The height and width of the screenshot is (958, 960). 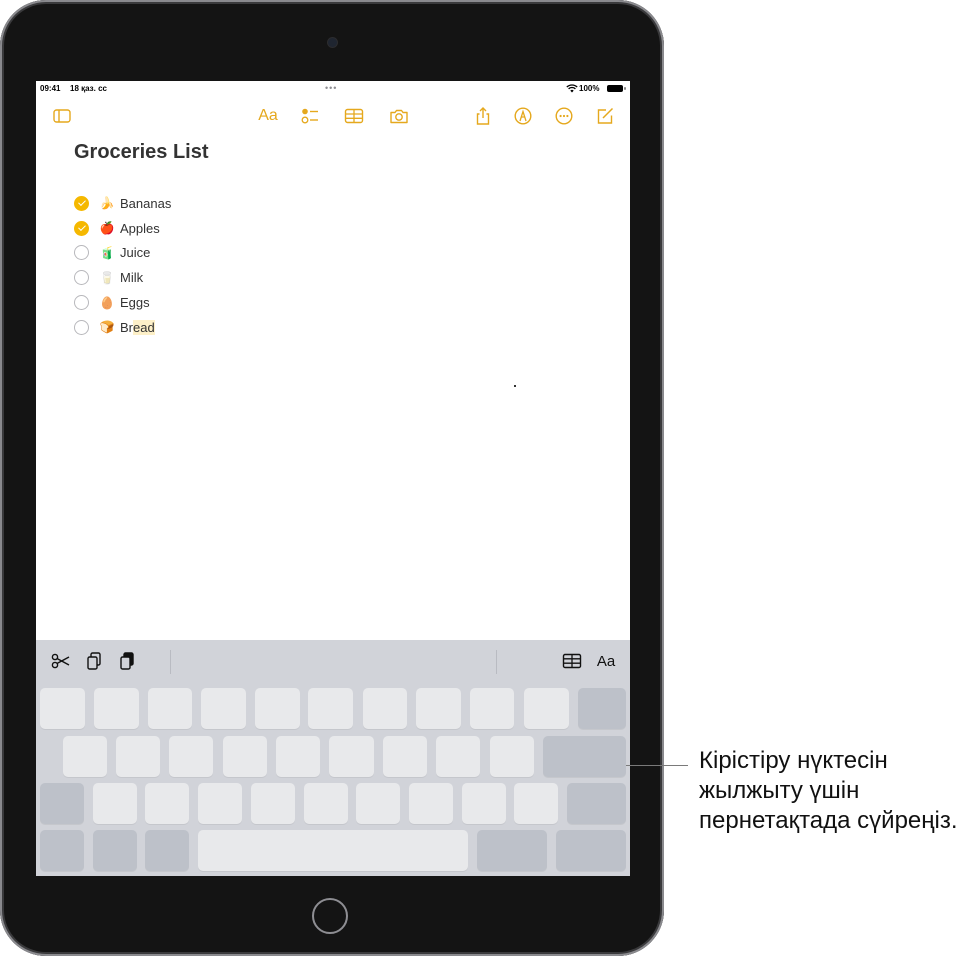 I want to click on share-button, so click(x=483, y=116).